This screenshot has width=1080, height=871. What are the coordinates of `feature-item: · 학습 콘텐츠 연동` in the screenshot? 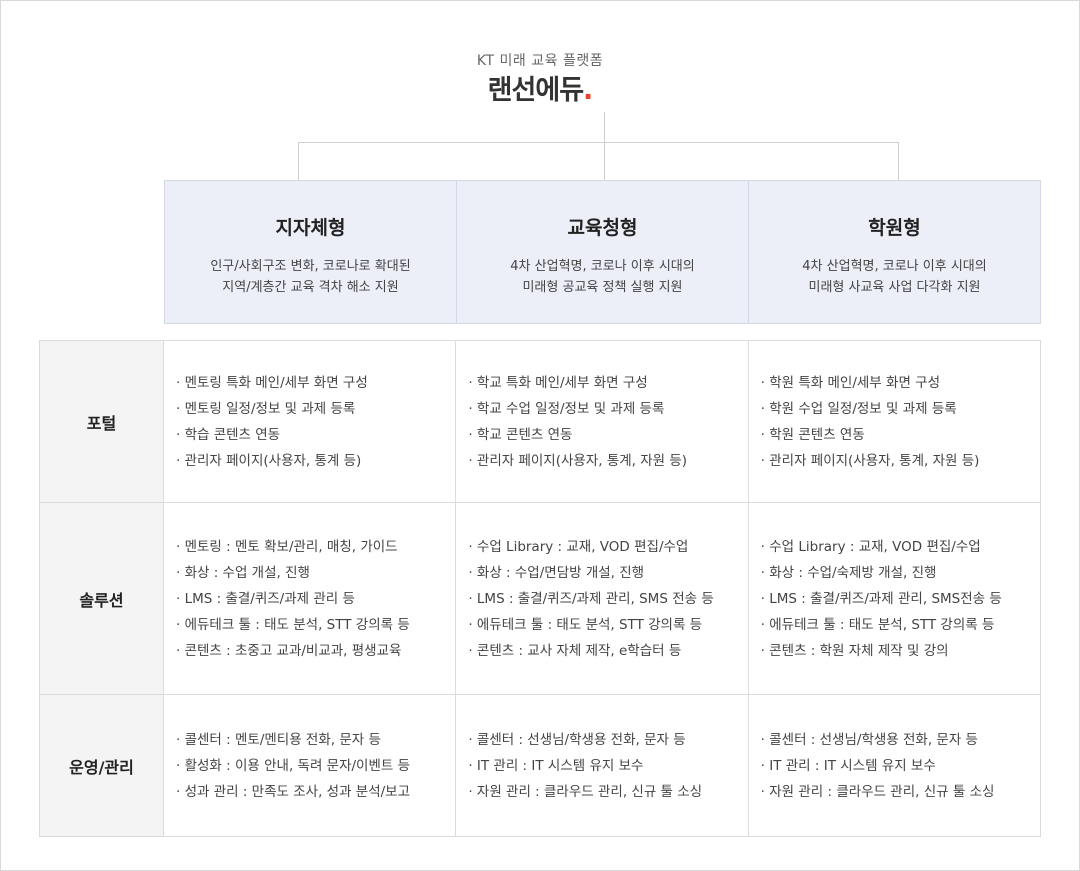 It's located at (228, 434).